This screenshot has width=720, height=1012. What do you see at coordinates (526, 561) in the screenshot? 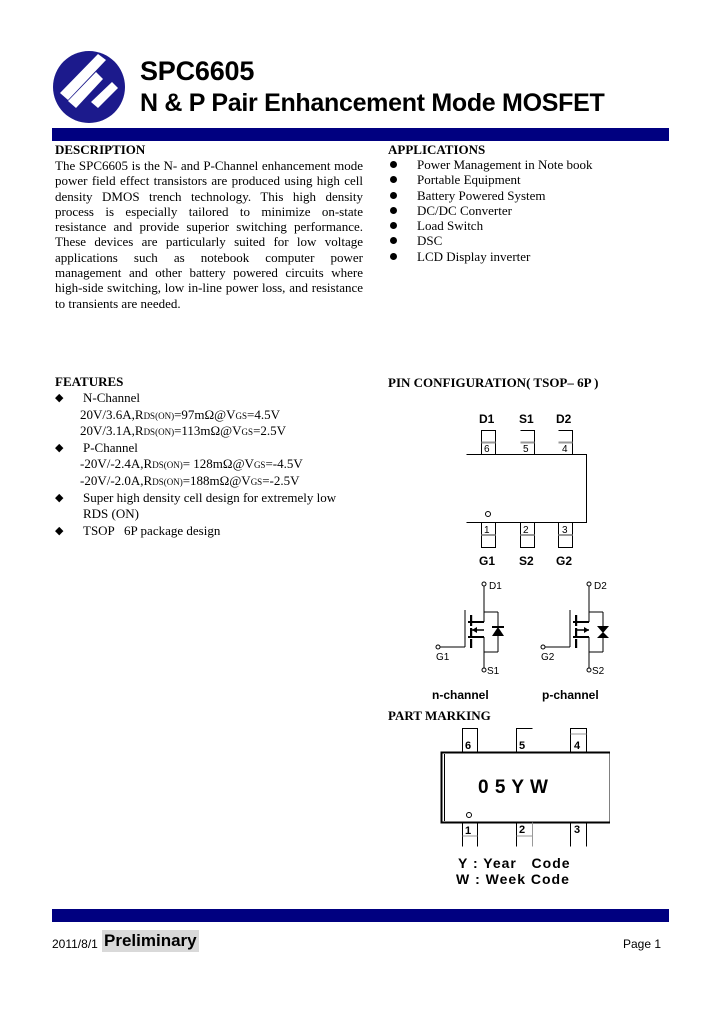
I see `pin-label: S2` at bounding box center [526, 561].